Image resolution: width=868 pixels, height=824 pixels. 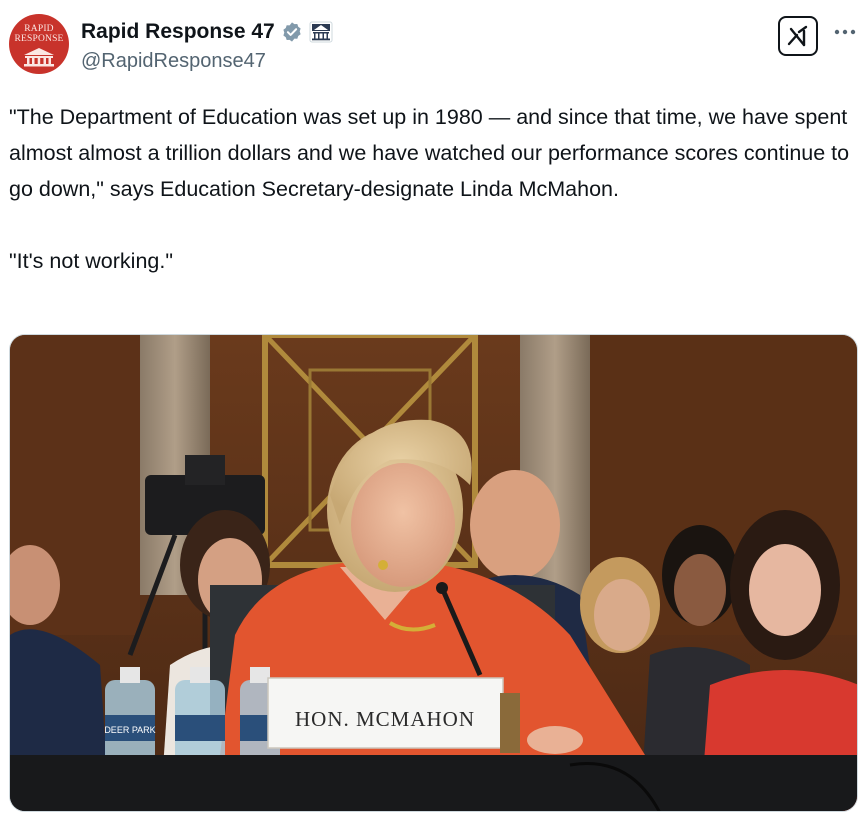 I want to click on grok-icon, so click(x=797, y=36).